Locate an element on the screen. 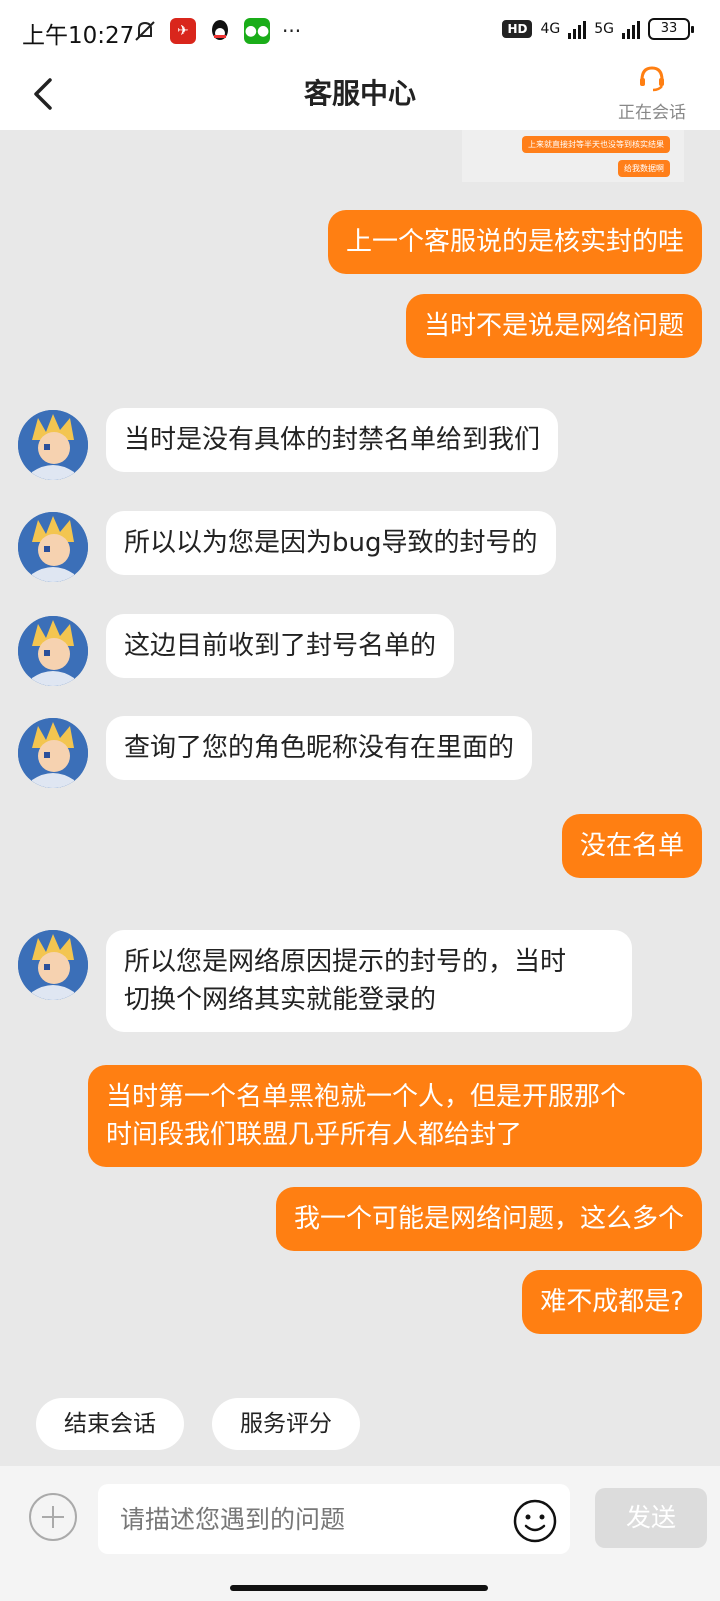  agent-message: 所以以为您是因为bug导致的封号的 is located at coordinates (331, 543).